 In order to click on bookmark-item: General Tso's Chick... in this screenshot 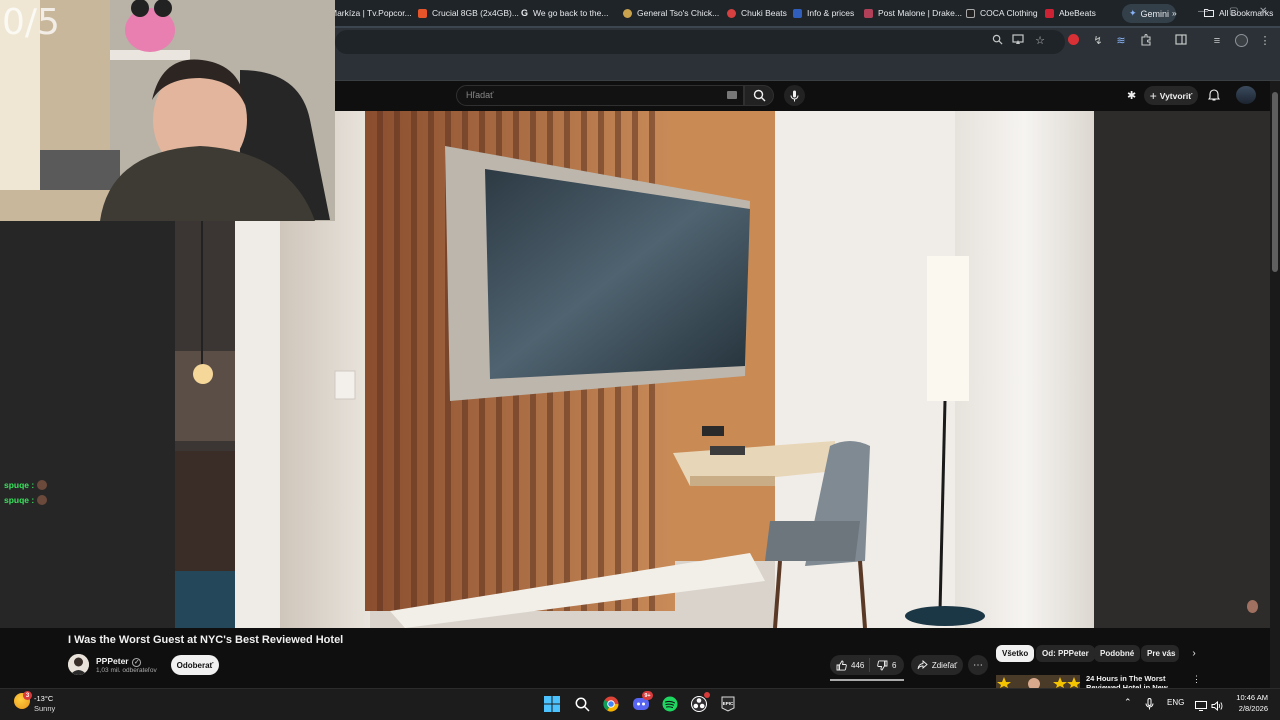, I will do `click(671, 13)`.